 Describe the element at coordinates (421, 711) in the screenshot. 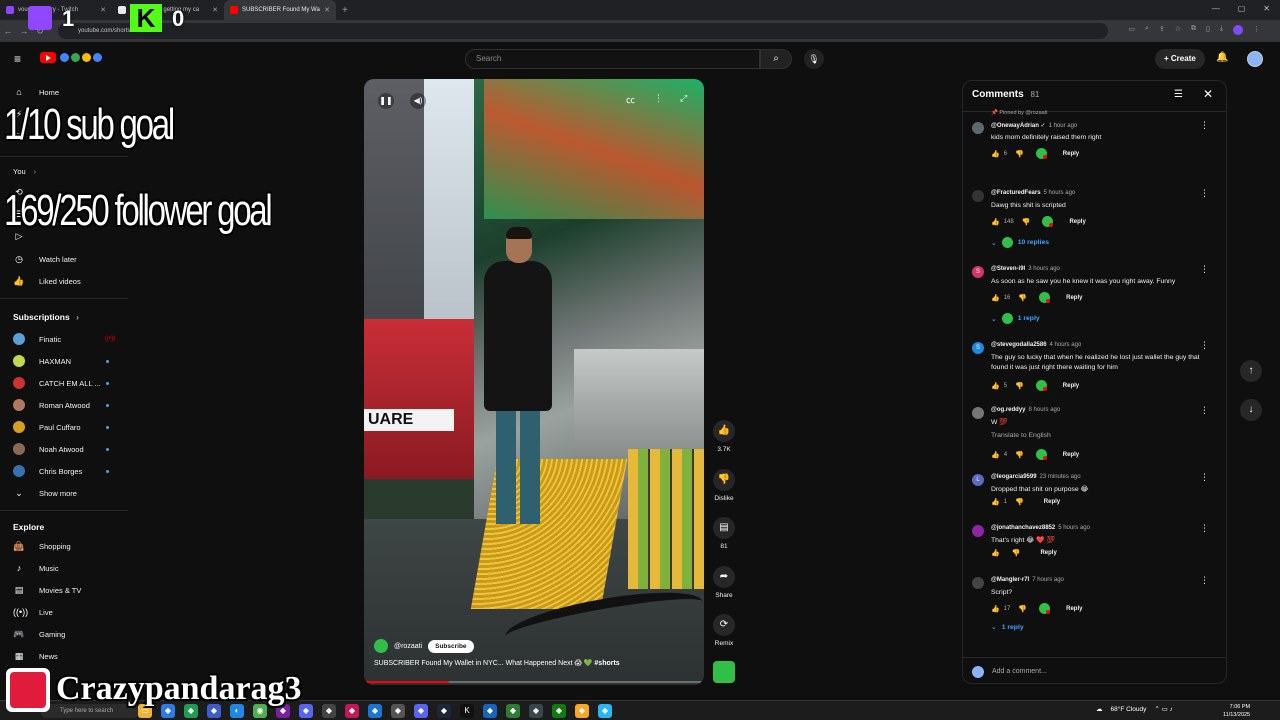

I see `discord-icon: ◆` at that location.